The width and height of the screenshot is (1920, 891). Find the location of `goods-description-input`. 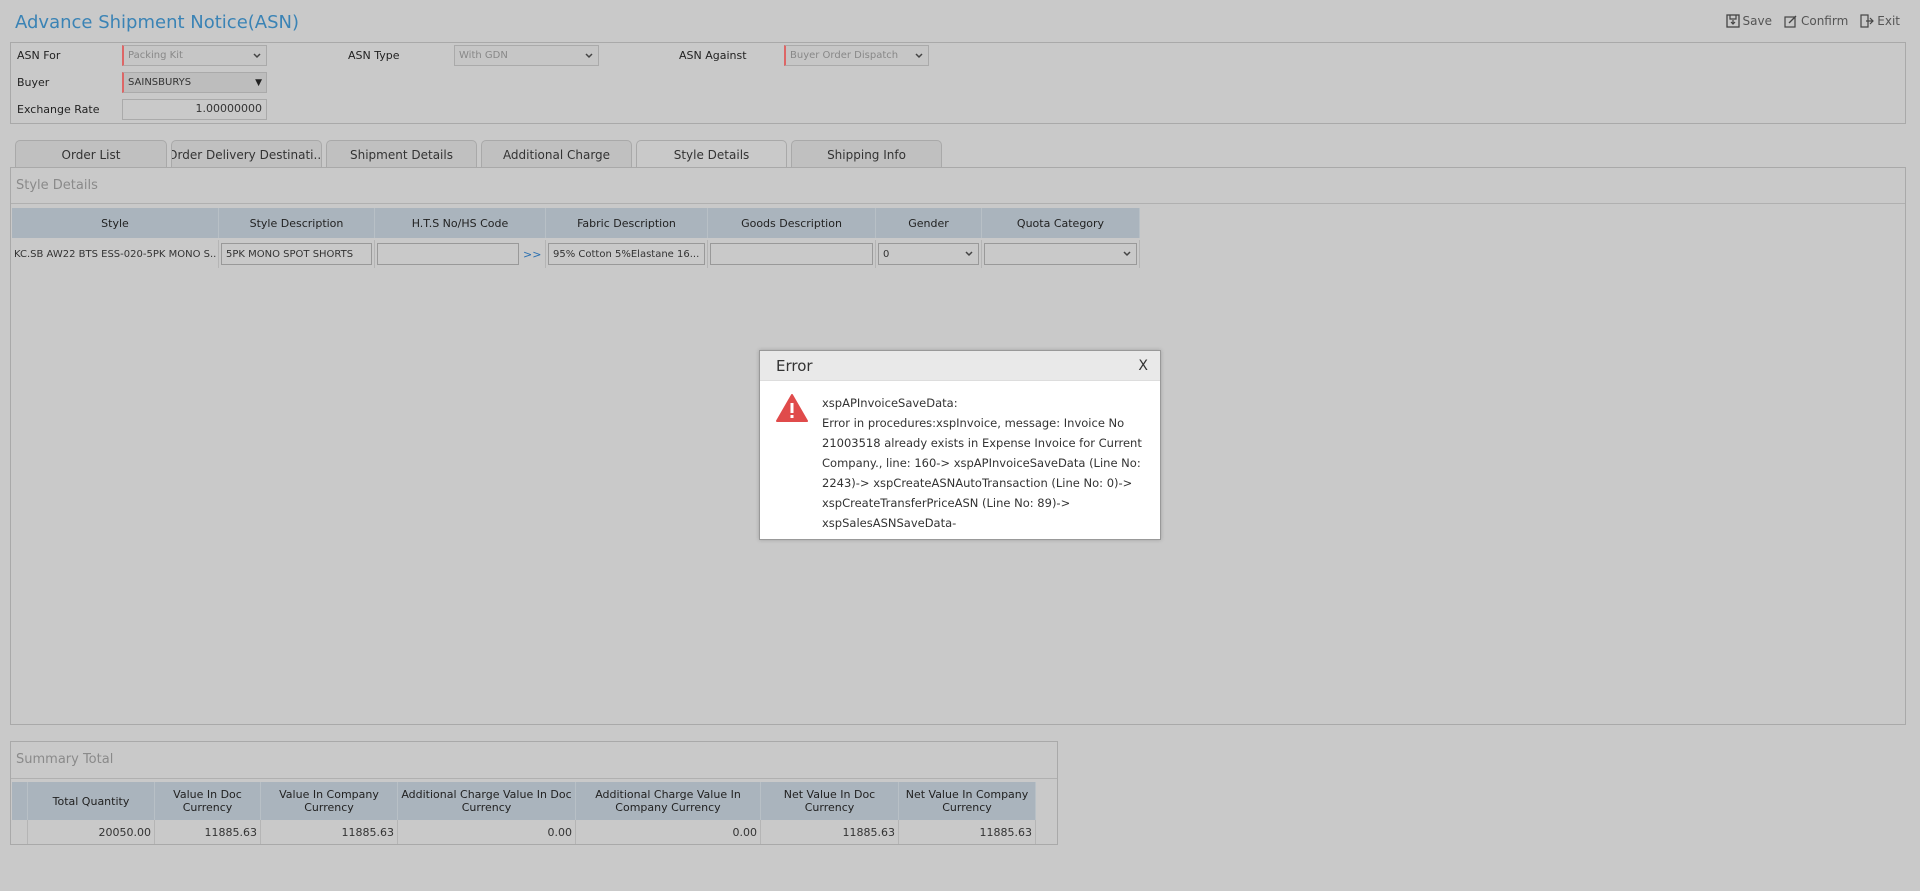

goods-description-input is located at coordinates (791, 254).